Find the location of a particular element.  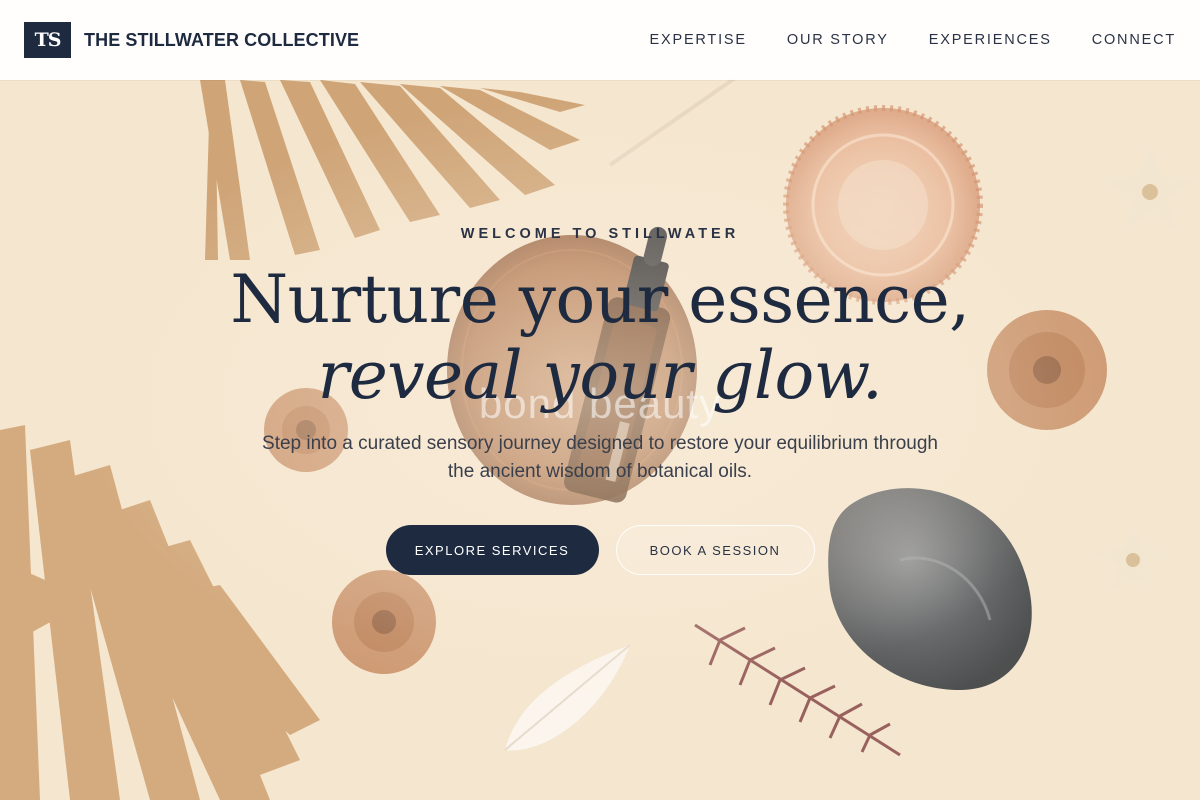

nav-item-connect: CONNECT is located at coordinates (1134, 40).